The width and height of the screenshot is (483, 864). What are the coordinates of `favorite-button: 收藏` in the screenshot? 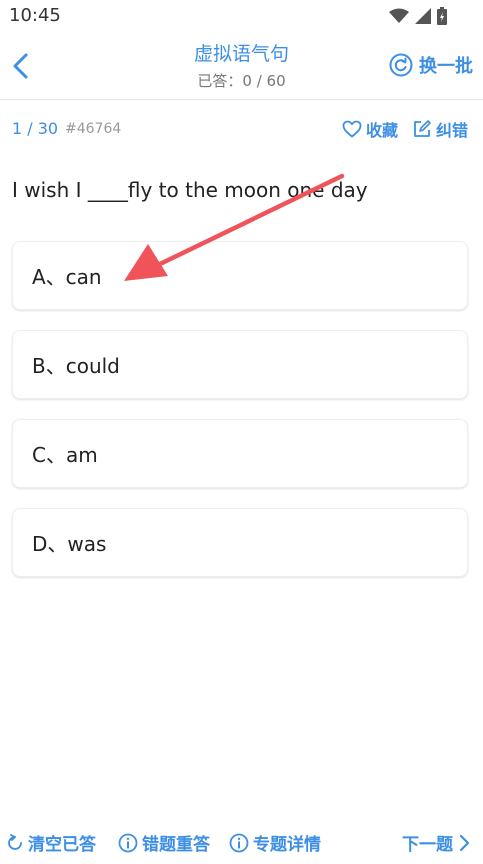 It's located at (370, 129).